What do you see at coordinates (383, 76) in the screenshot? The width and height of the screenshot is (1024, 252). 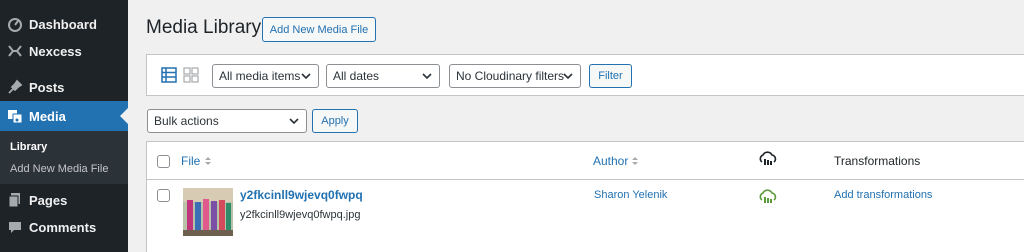 I see `date-select: All dates` at bounding box center [383, 76].